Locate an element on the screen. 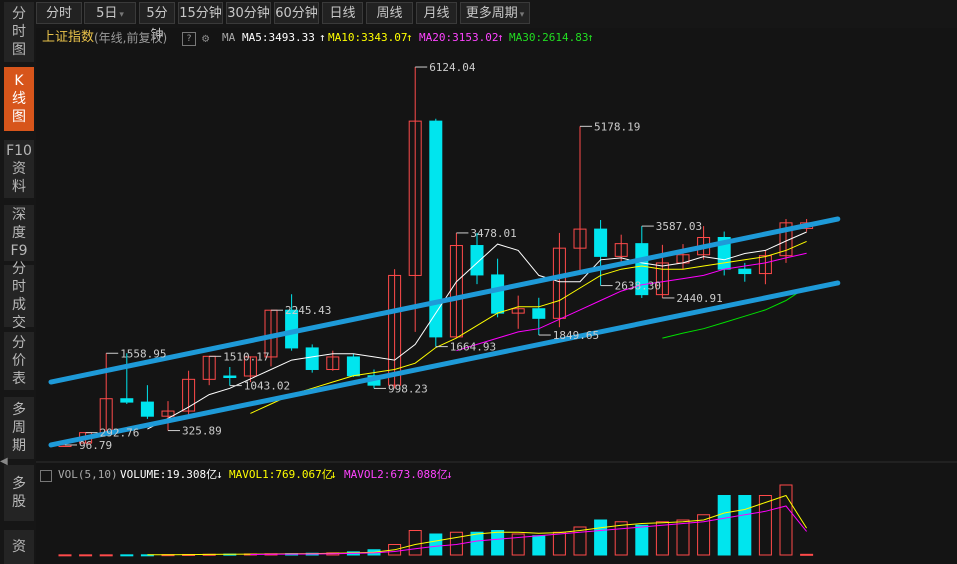 This screenshot has width=957, height=564. price-label: 3478.01 is located at coordinates (493, 233).